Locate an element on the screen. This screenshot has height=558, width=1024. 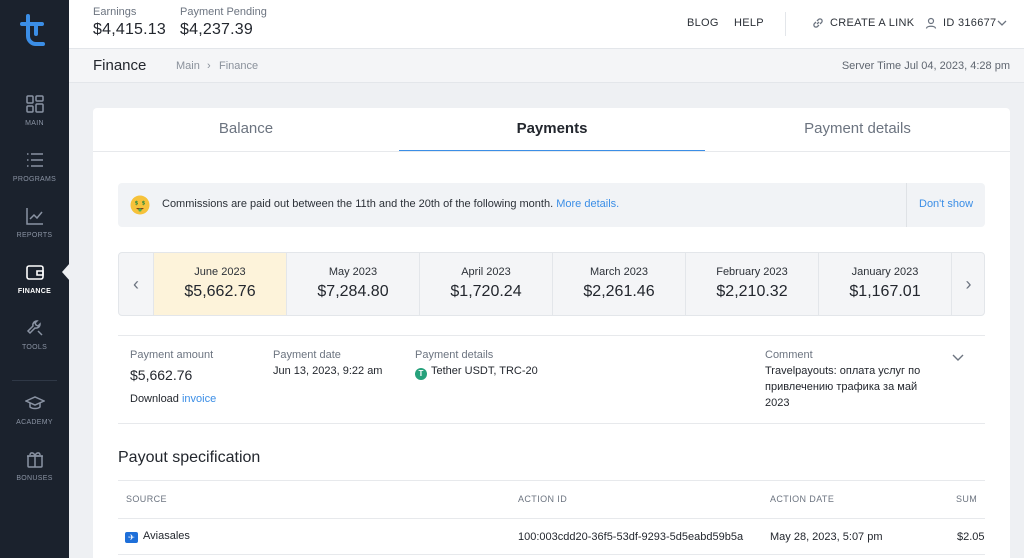
details-divider-bottom is located at coordinates (551, 423).